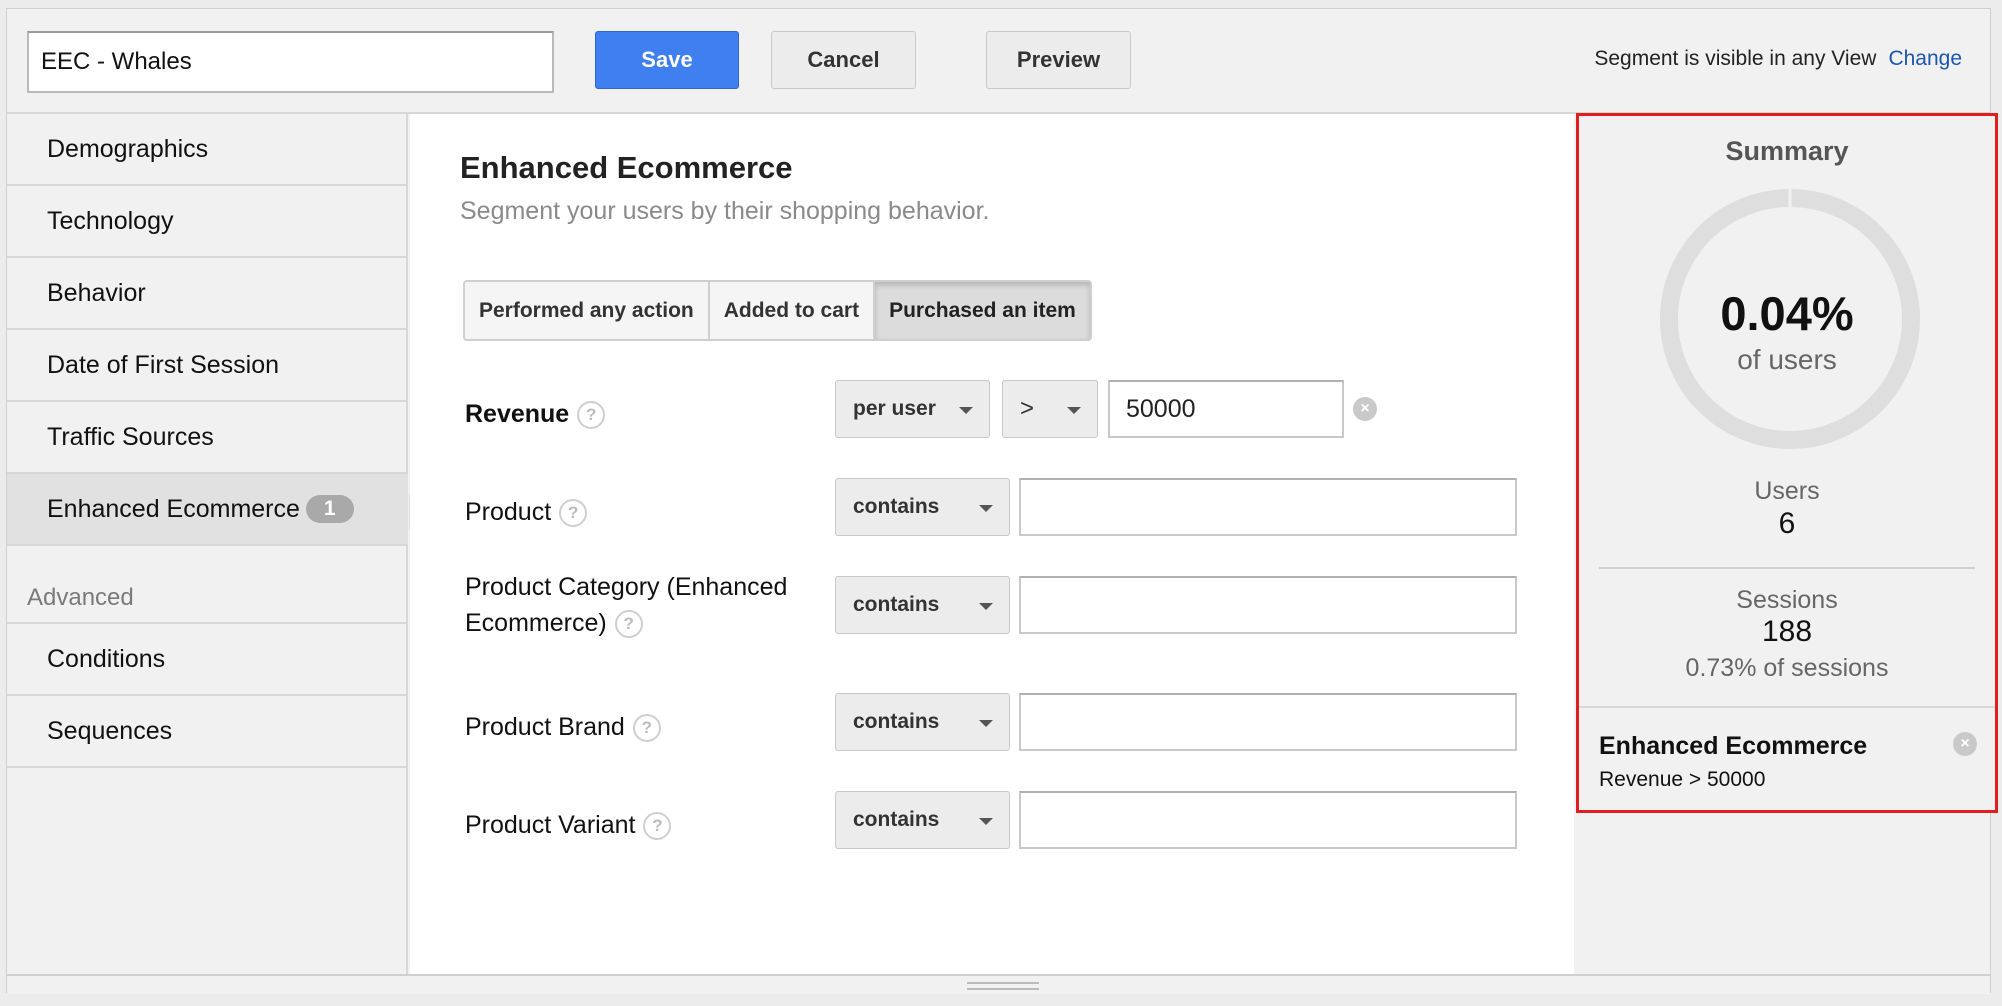  What do you see at coordinates (106, 658) in the screenshot?
I see `sidebar-item-label: Conditions` at bounding box center [106, 658].